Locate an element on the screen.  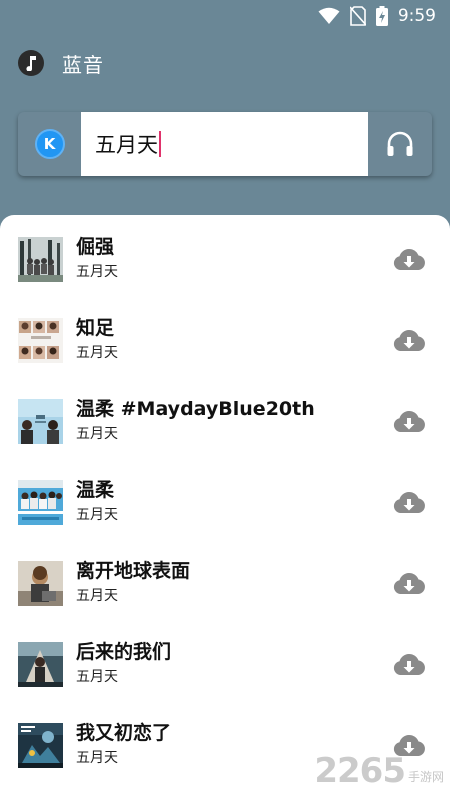
status-bar: 9:59 is located at coordinates (225, 16).